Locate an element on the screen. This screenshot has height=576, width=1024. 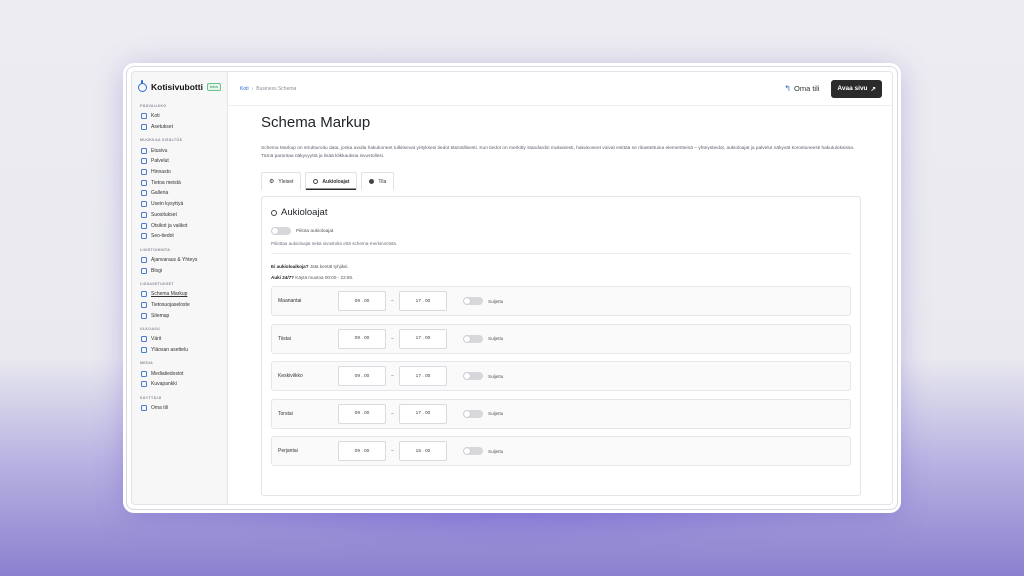
sidebar-item: Koti is located at coordinates (179, 116).